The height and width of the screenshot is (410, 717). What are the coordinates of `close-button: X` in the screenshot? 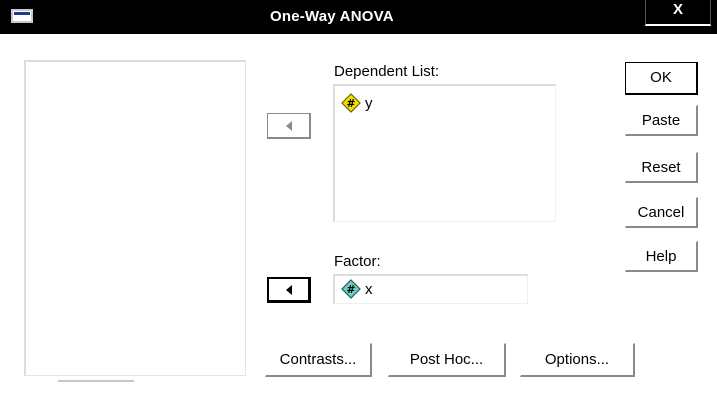 It's located at (678, 13).